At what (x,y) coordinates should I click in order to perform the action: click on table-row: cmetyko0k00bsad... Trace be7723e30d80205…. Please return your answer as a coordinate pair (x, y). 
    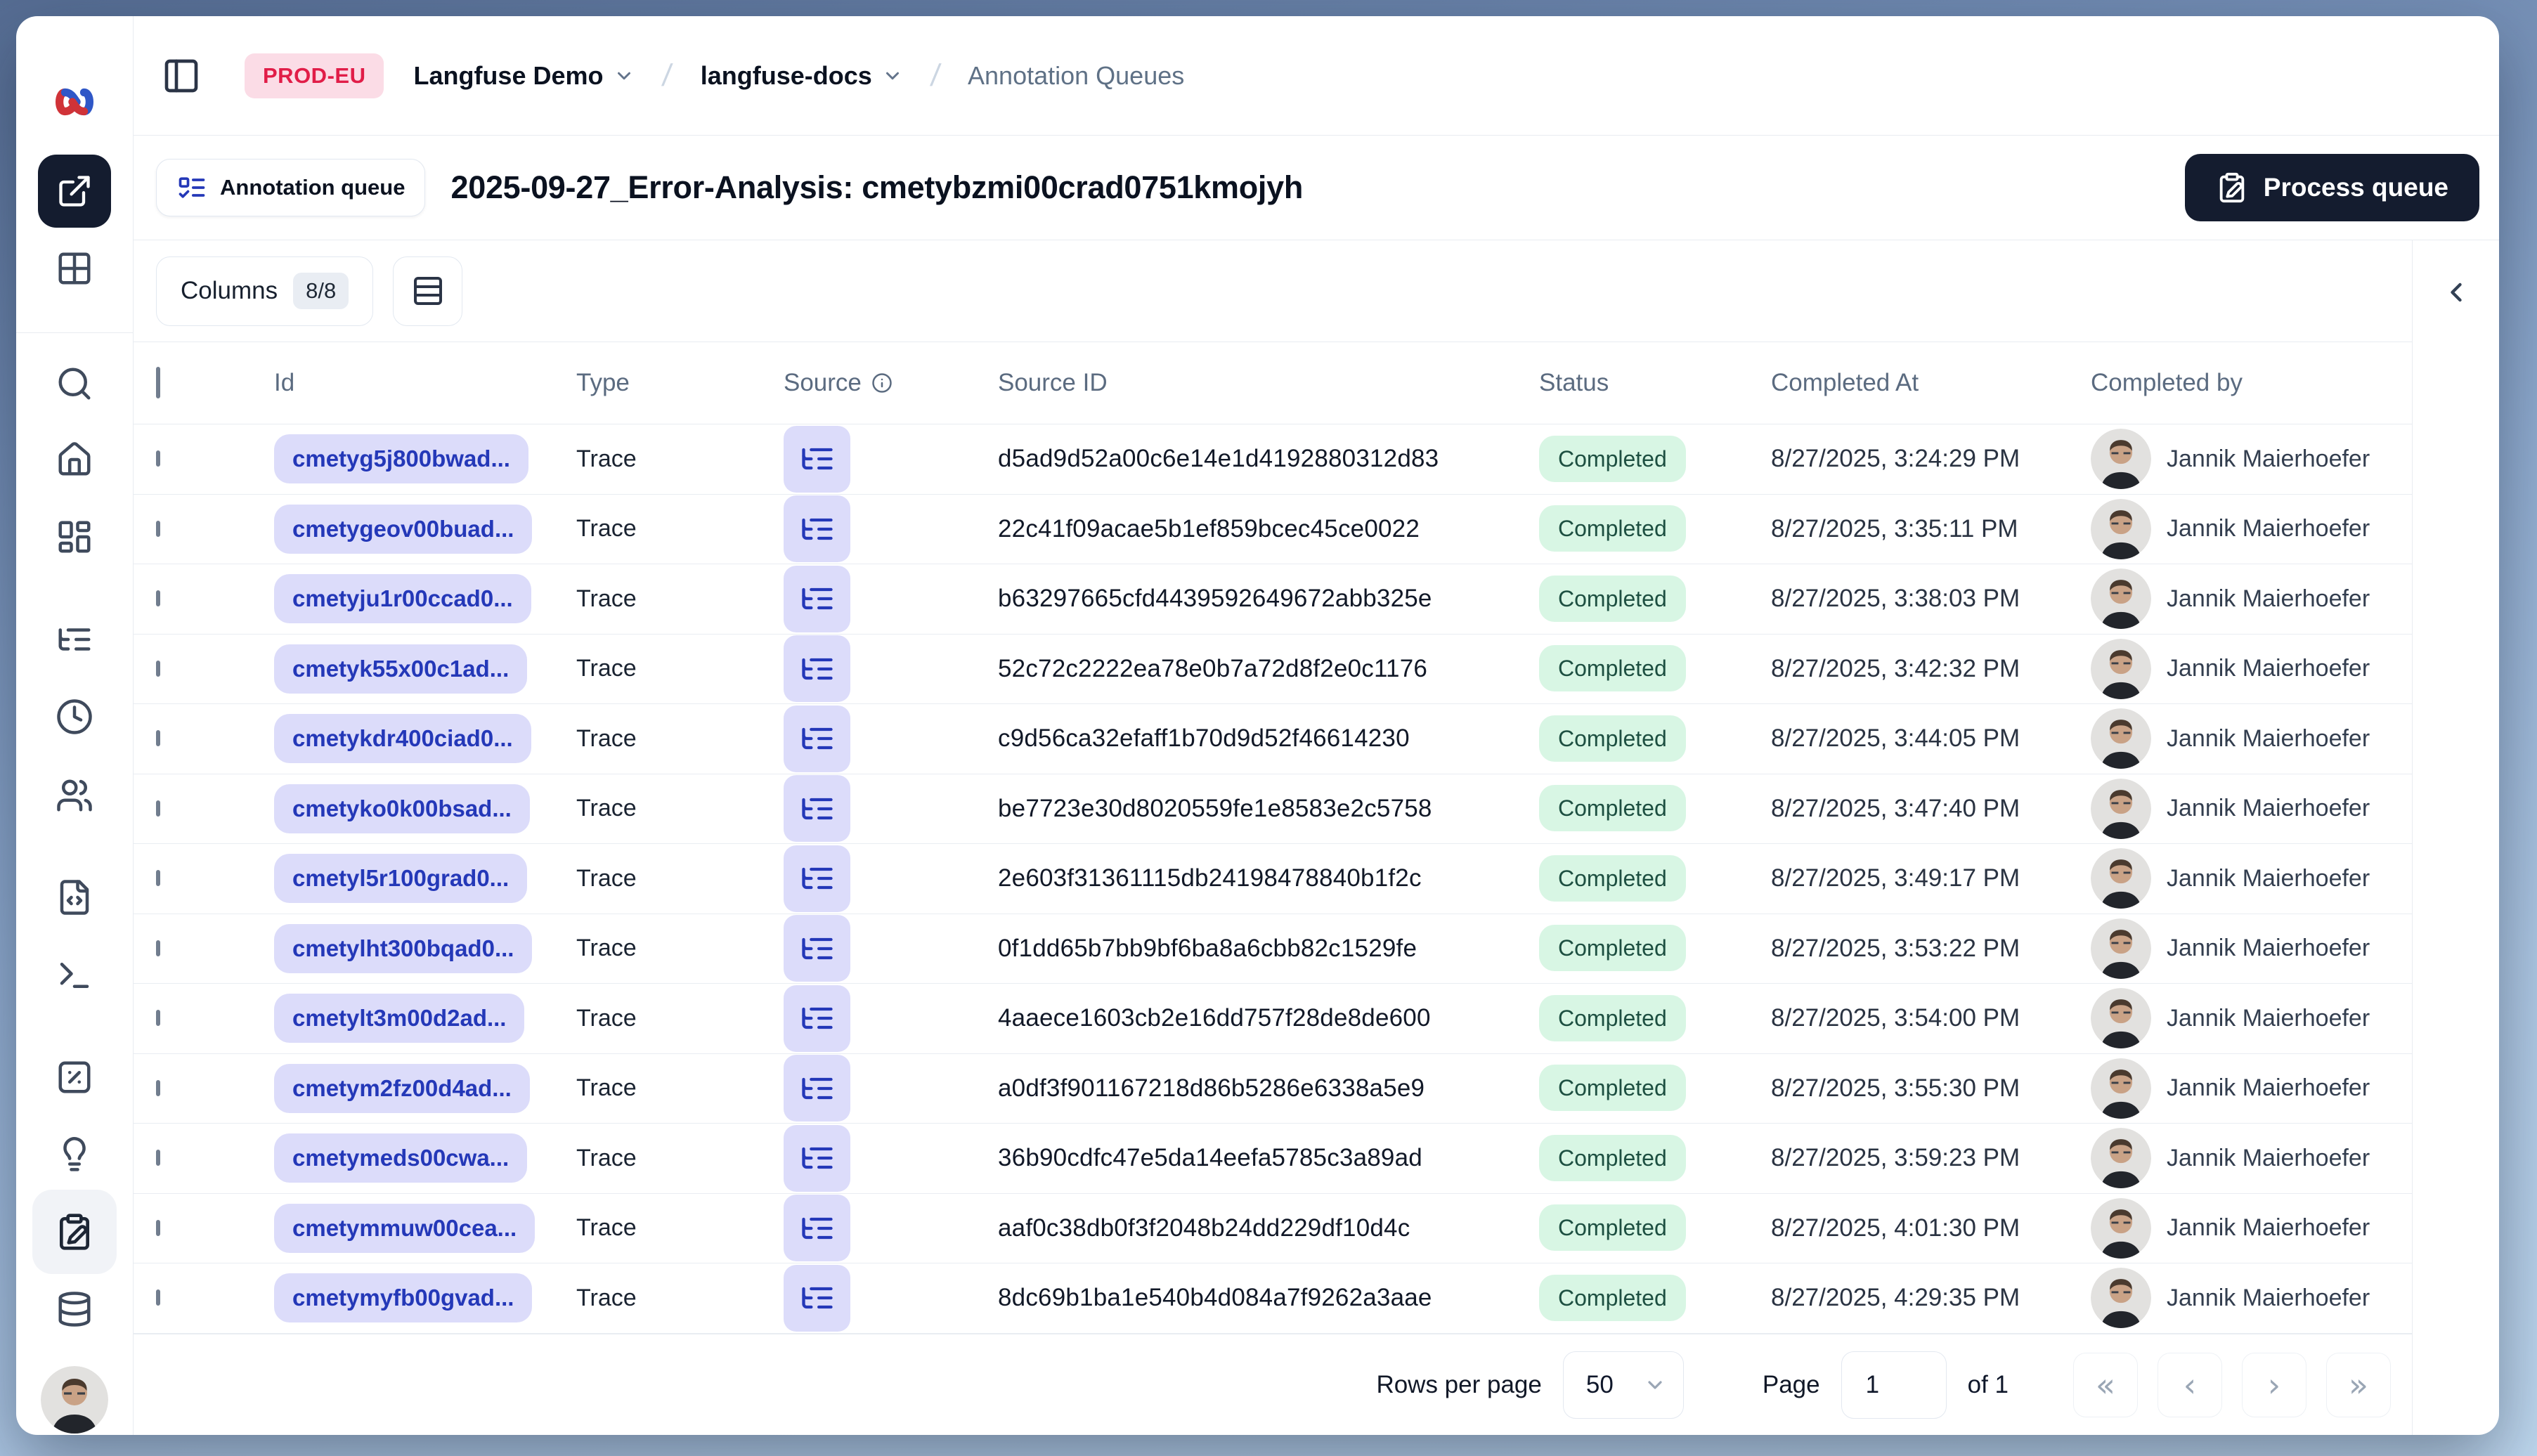
    Looking at the image, I should click on (1273, 809).